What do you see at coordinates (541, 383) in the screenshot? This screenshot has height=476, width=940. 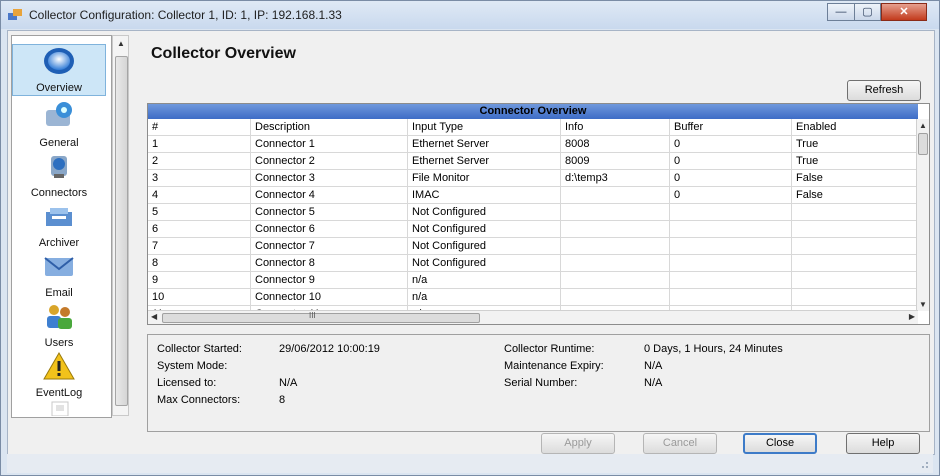 I see `serial-number-label: Serial Number:` at bounding box center [541, 383].